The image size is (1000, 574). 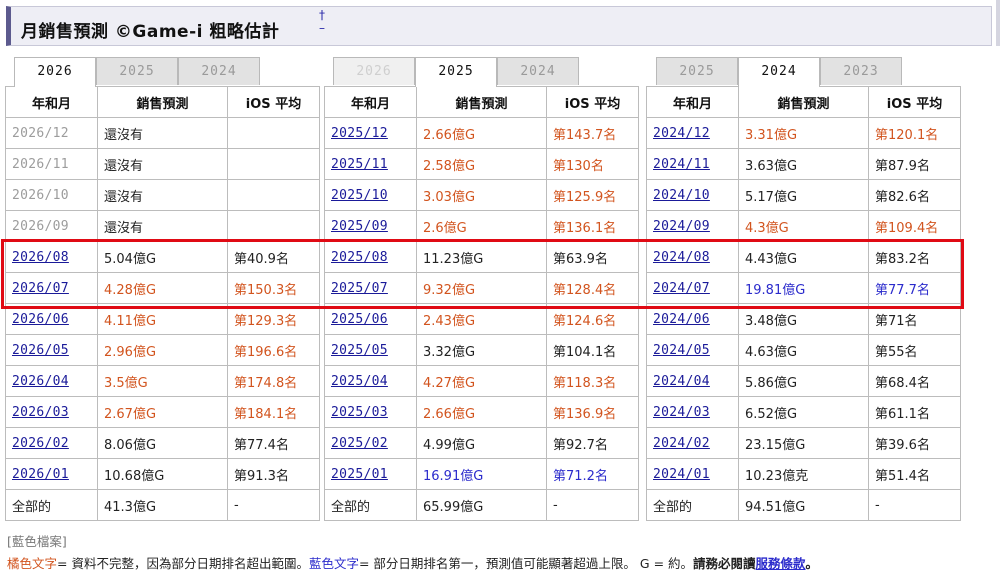 I want to click on month-link: 2025/09, so click(x=359, y=226).